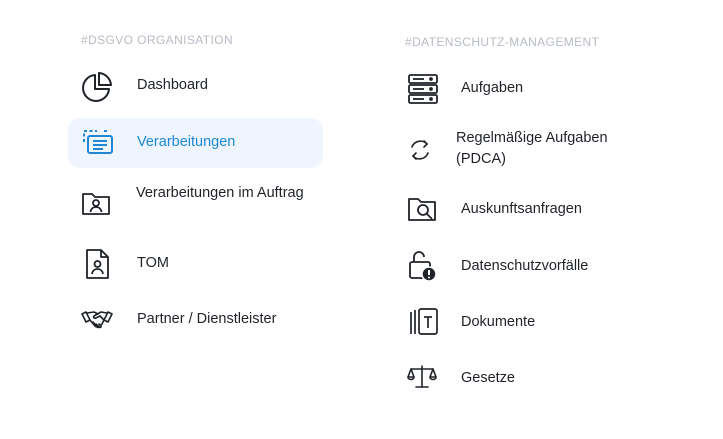 The width and height of the screenshot is (723, 439). What do you see at coordinates (423, 210) in the screenshot?
I see `folder-search-icon` at bounding box center [423, 210].